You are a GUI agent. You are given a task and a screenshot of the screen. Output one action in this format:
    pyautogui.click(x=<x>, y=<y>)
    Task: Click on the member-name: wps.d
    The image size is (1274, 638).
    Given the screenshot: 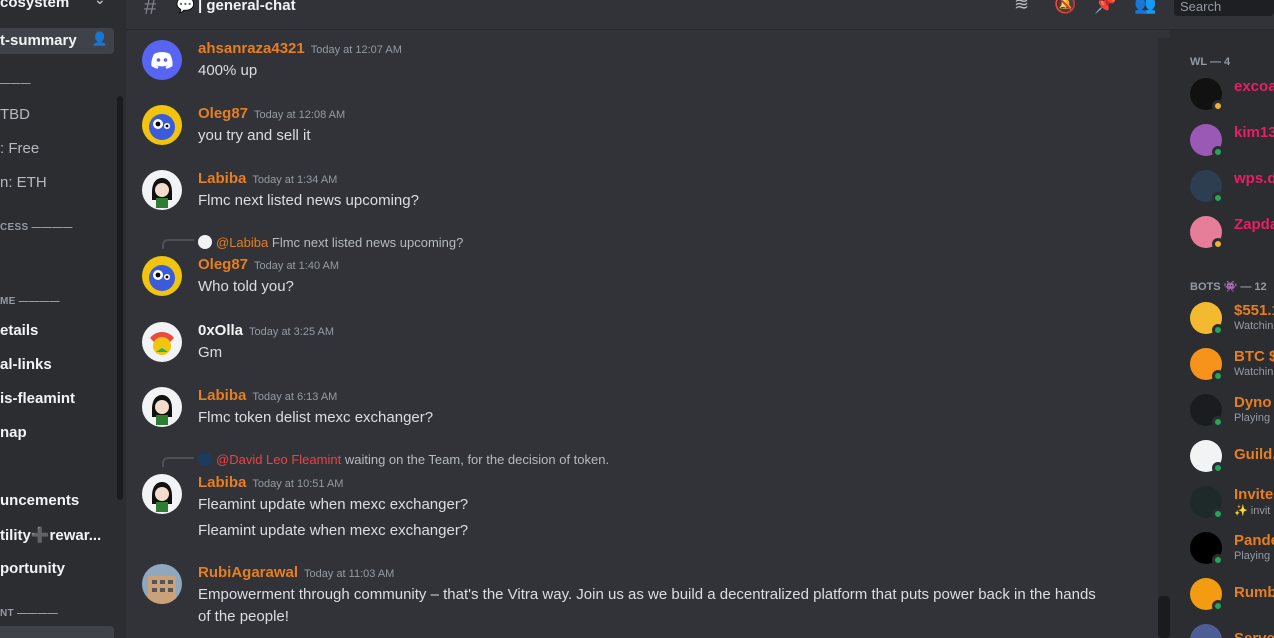 What is the action you would take?
    pyautogui.click(x=1254, y=178)
    